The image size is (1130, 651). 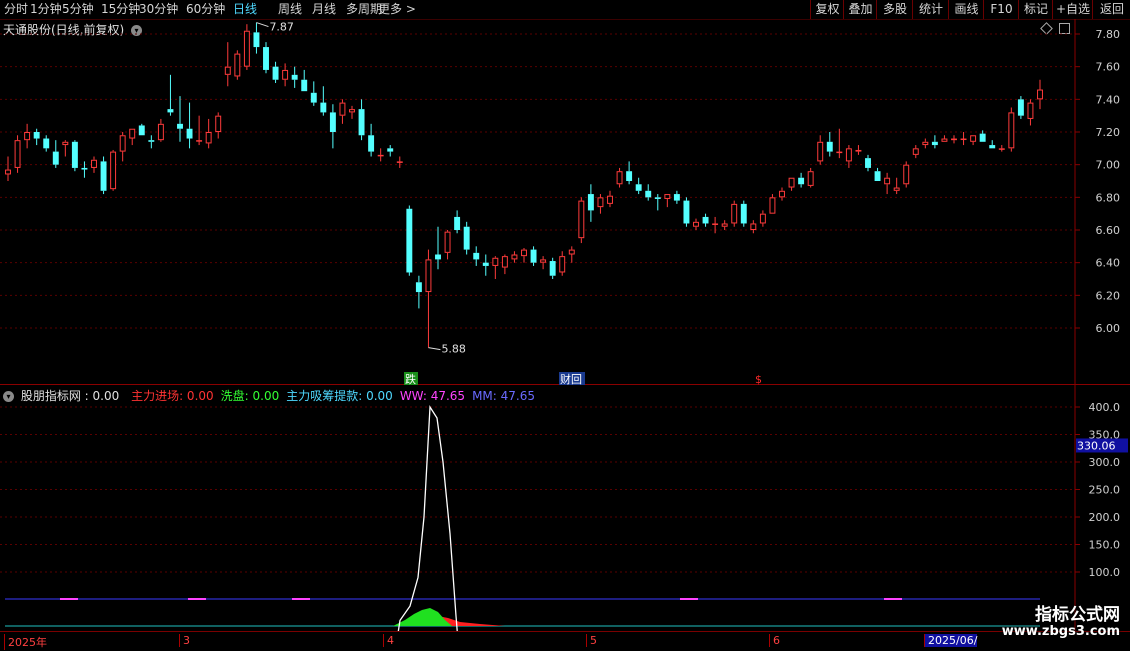 What do you see at coordinates (388, 640) in the screenshot?
I see `time-axis-label: 4` at bounding box center [388, 640].